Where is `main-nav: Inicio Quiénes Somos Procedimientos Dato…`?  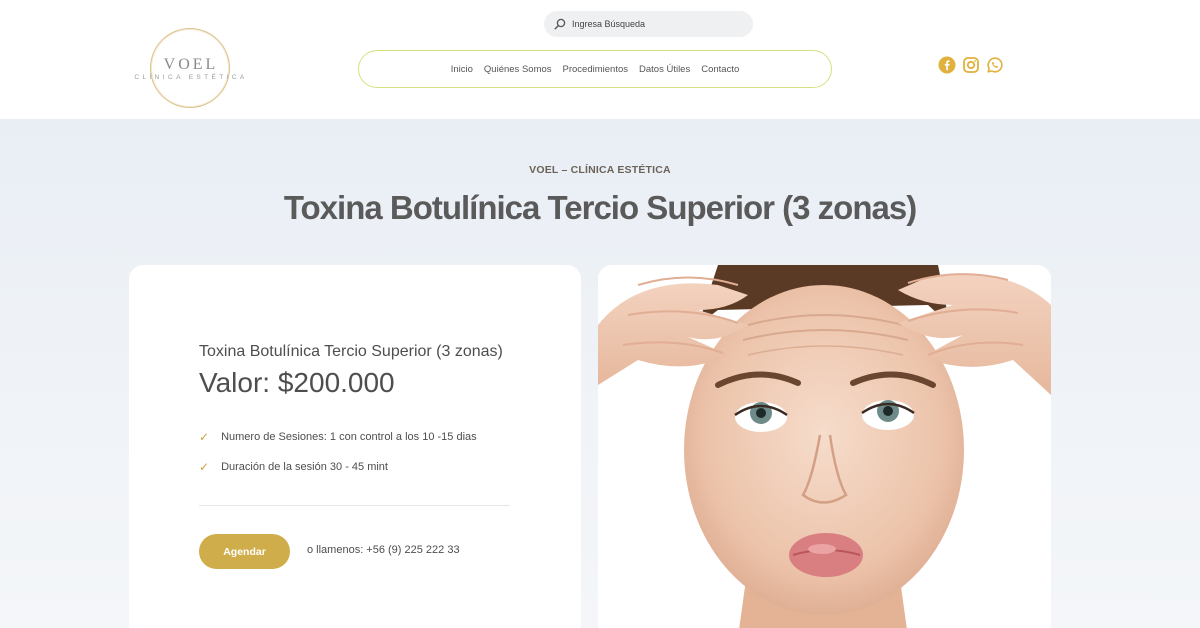 main-nav: Inicio Quiénes Somos Procedimientos Dato… is located at coordinates (595, 69).